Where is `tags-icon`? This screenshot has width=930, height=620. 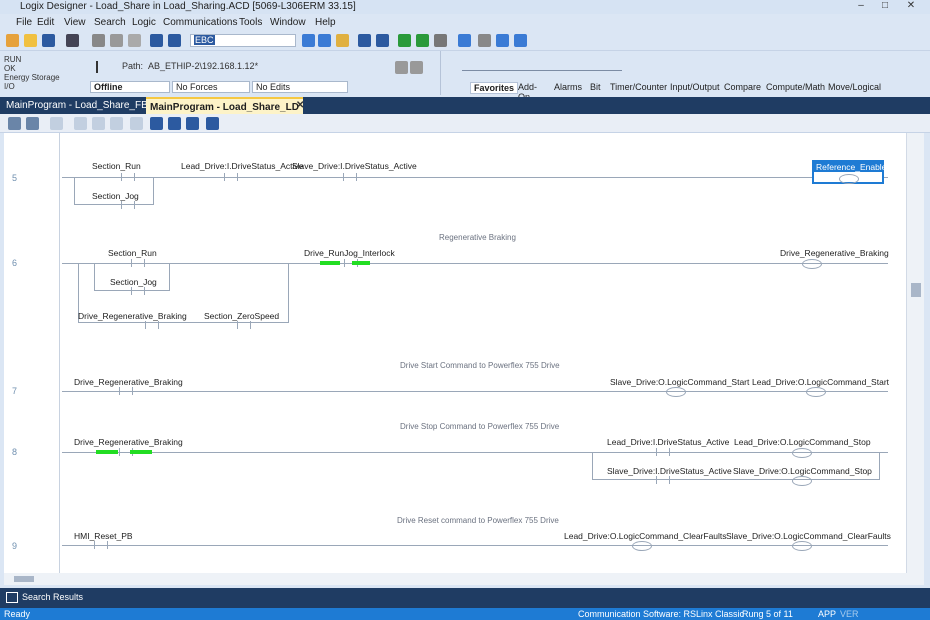
tags-icon is located at coordinates (464, 40).